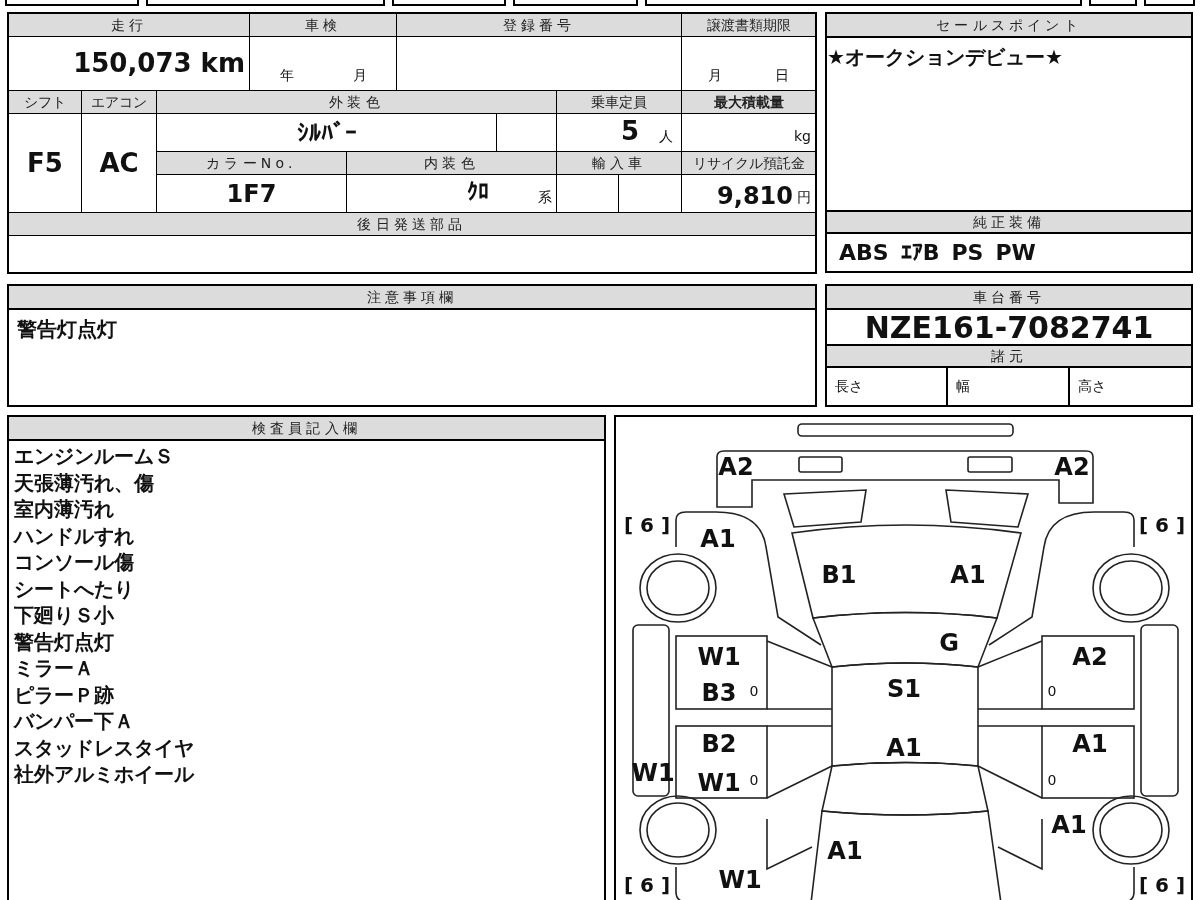  What do you see at coordinates (619, 163) in the screenshot?
I see `field-label: 輸入車` at bounding box center [619, 163].